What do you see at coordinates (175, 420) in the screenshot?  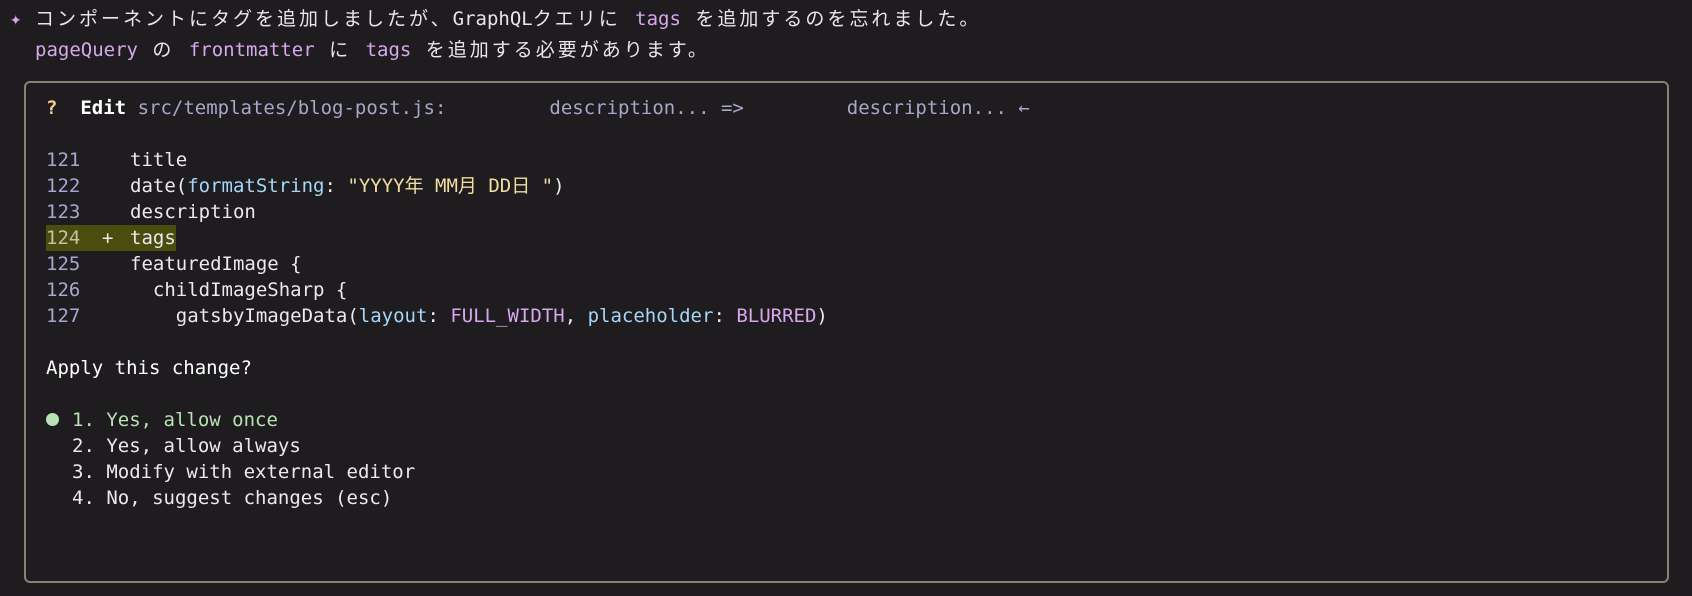 I see `option-label: 1. Yes, allow once` at bounding box center [175, 420].